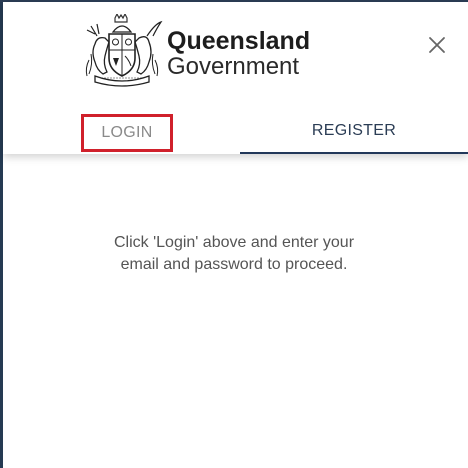  I want to click on close-icon, so click(437, 45).